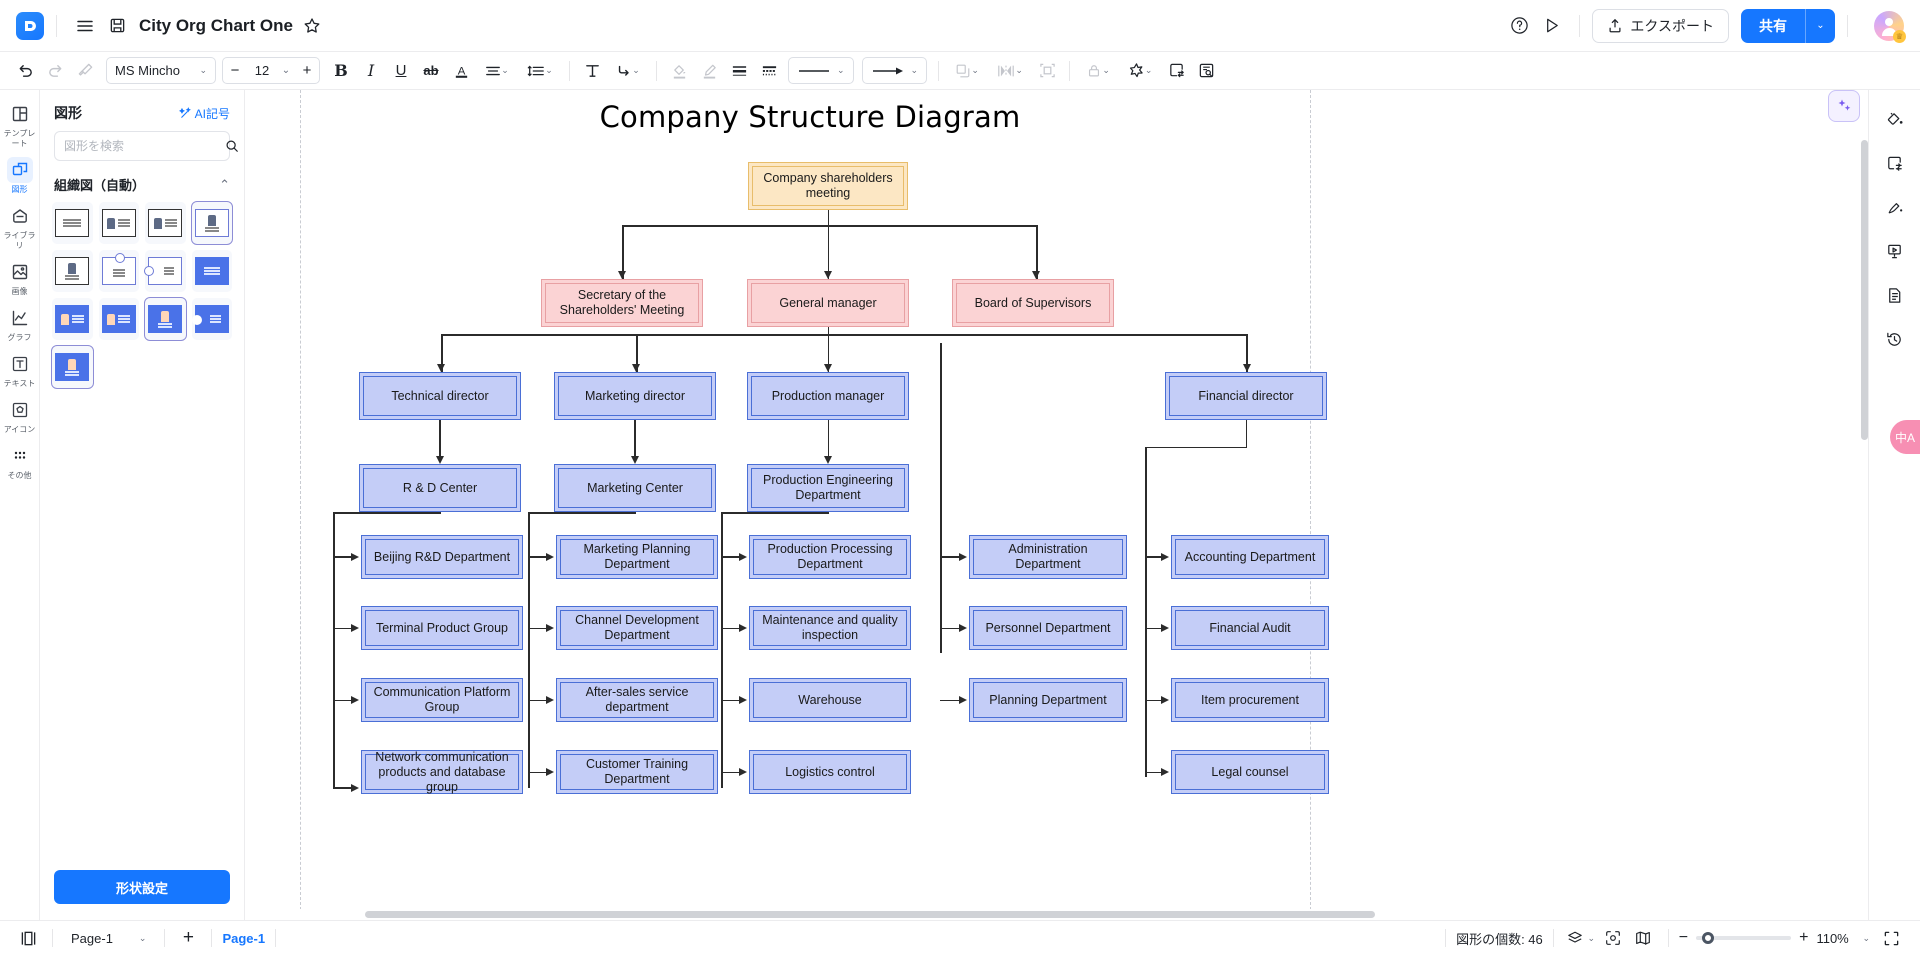  Describe the element at coordinates (497, 71) in the screenshot. I see `align-button: ⌄` at that location.